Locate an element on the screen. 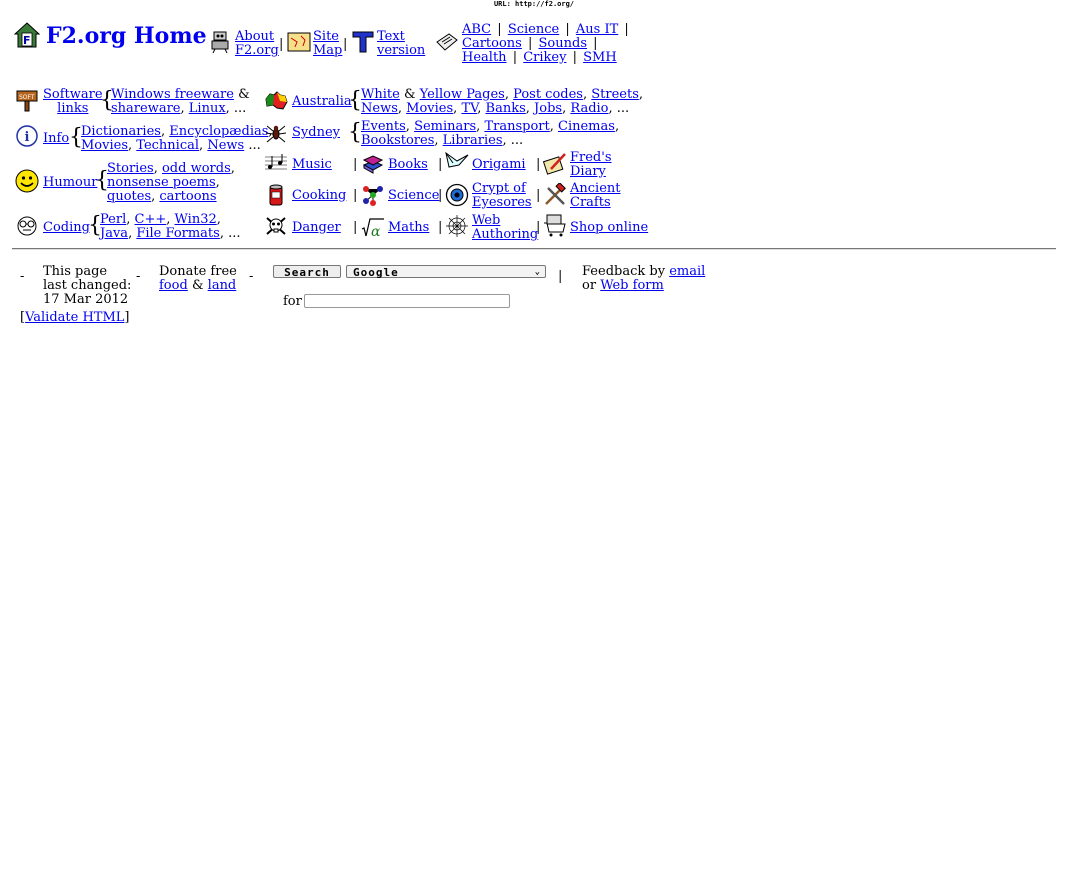 The width and height of the screenshot is (1068, 884). software-line1: Software is located at coordinates (73, 95).